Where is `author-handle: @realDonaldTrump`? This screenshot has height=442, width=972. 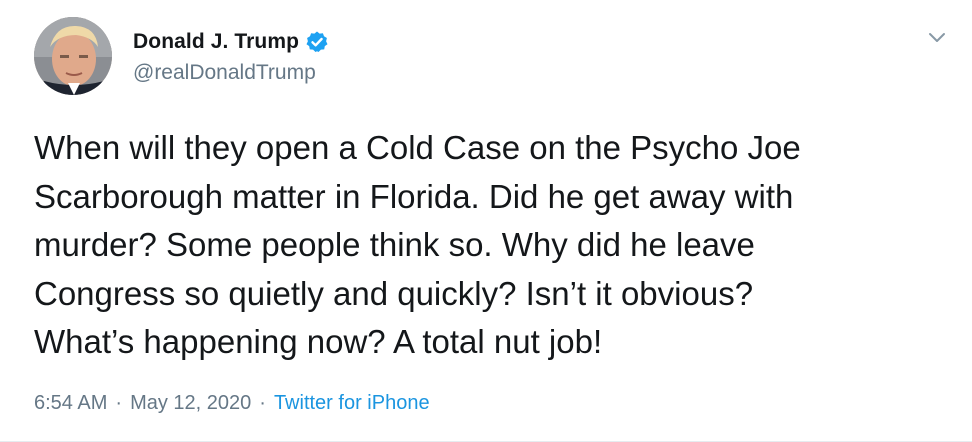 author-handle: @realDonaldTrump is located at coordinates (231, 73).